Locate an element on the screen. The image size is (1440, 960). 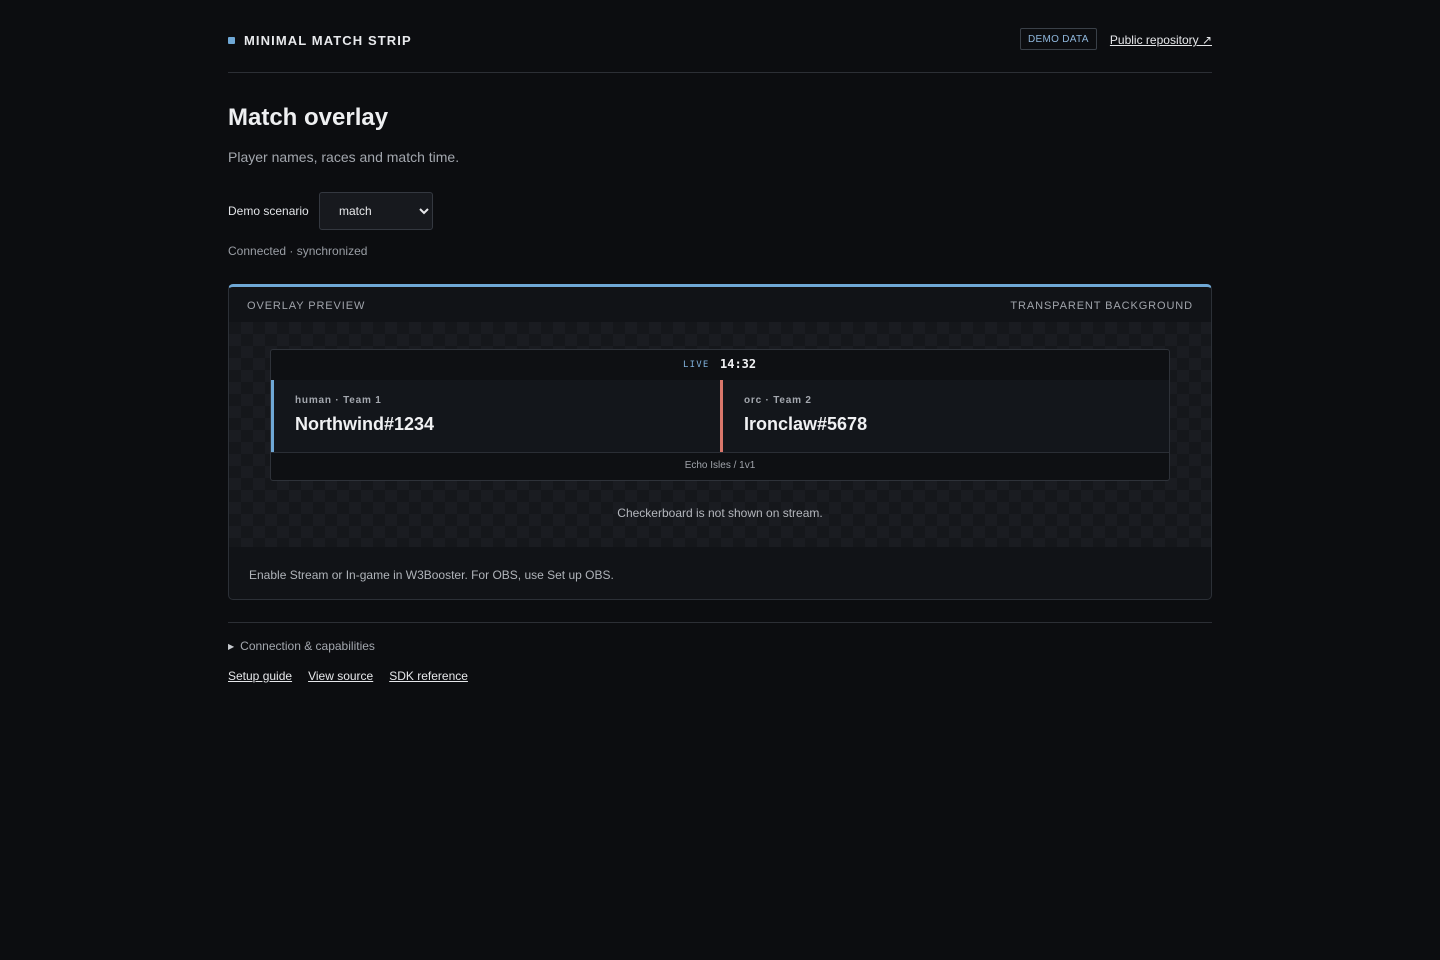
player-panel-team-2: orc · Team 2 Ironclaw#5678 is located at coordinates (944, 416).